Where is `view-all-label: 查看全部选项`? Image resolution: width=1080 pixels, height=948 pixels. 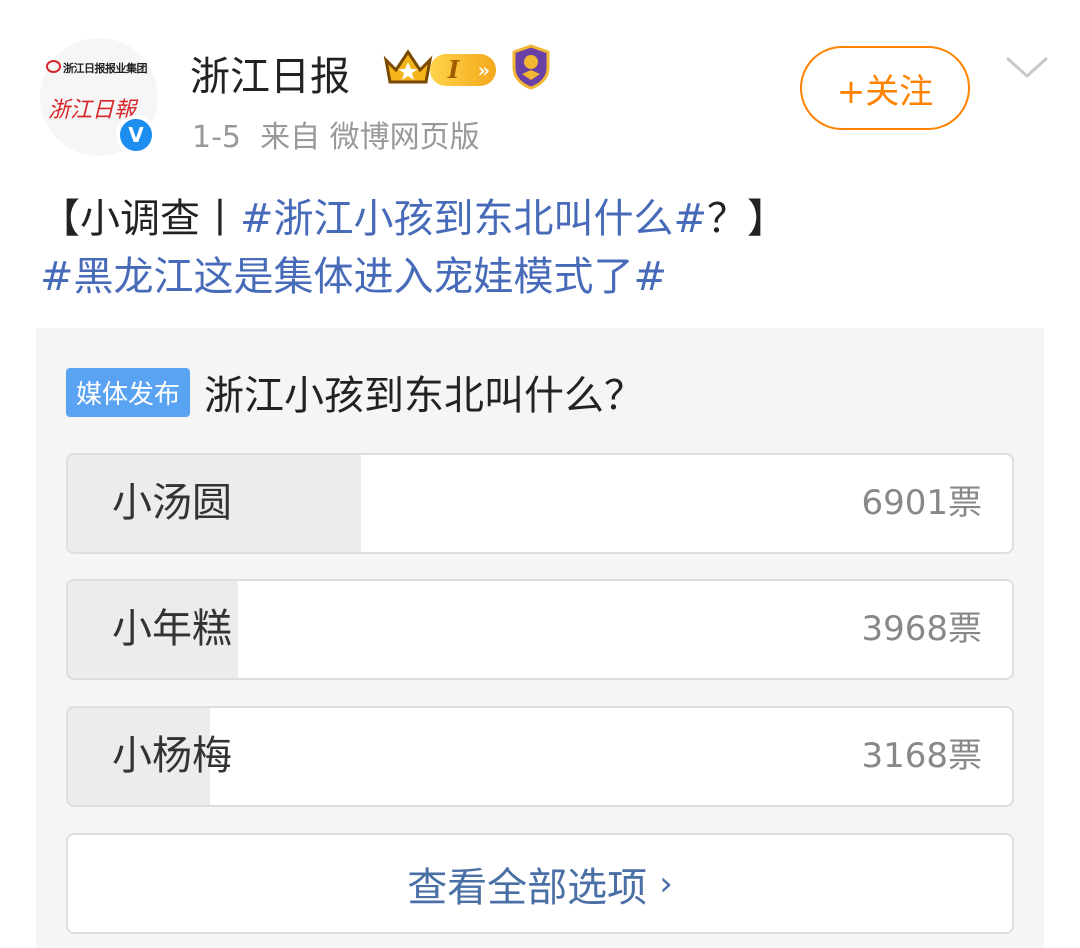 view-all-label: 查看全部选项 is located at coordinates (527, 887).